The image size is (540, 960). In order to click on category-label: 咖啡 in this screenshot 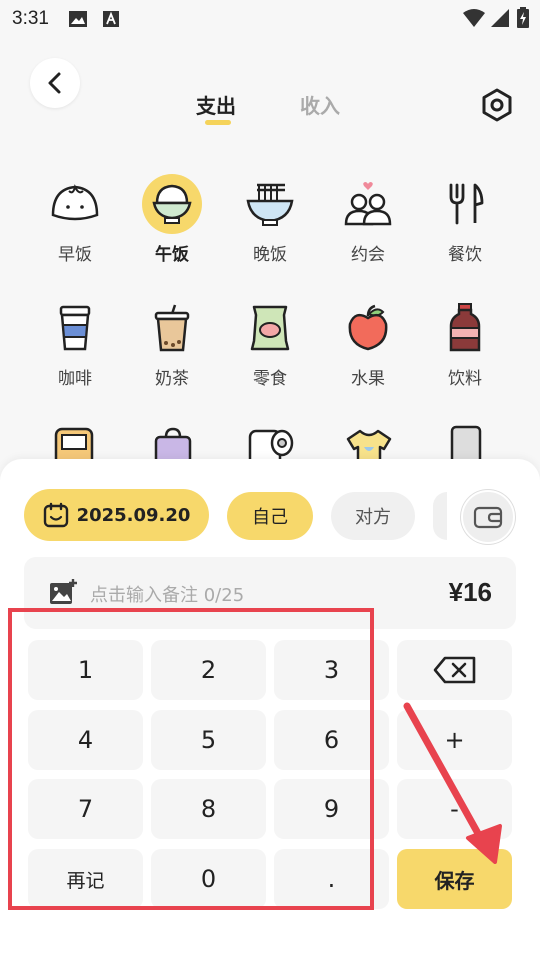, I will do `click(75, 379)`.